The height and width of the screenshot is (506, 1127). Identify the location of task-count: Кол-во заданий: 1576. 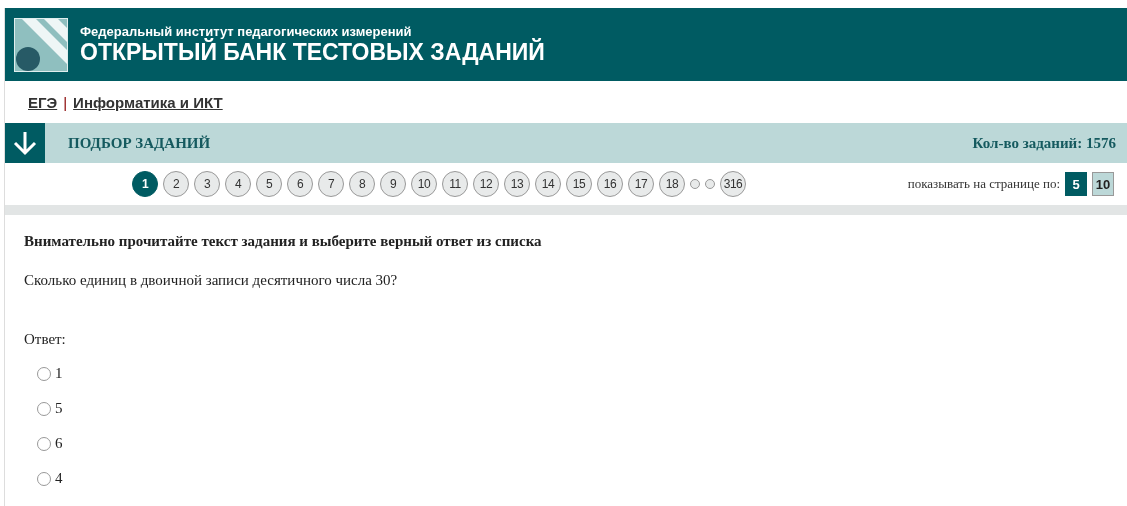
(1044, 143).